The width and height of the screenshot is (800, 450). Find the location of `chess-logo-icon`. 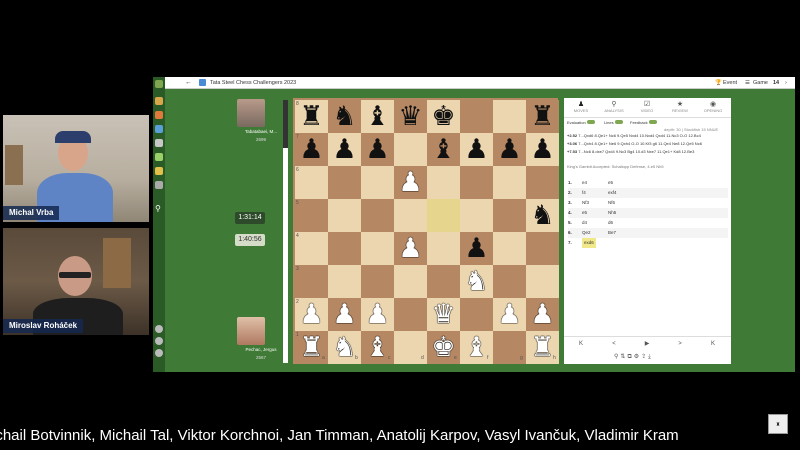

chess-logo-icon is located at coordinates (159, 84).